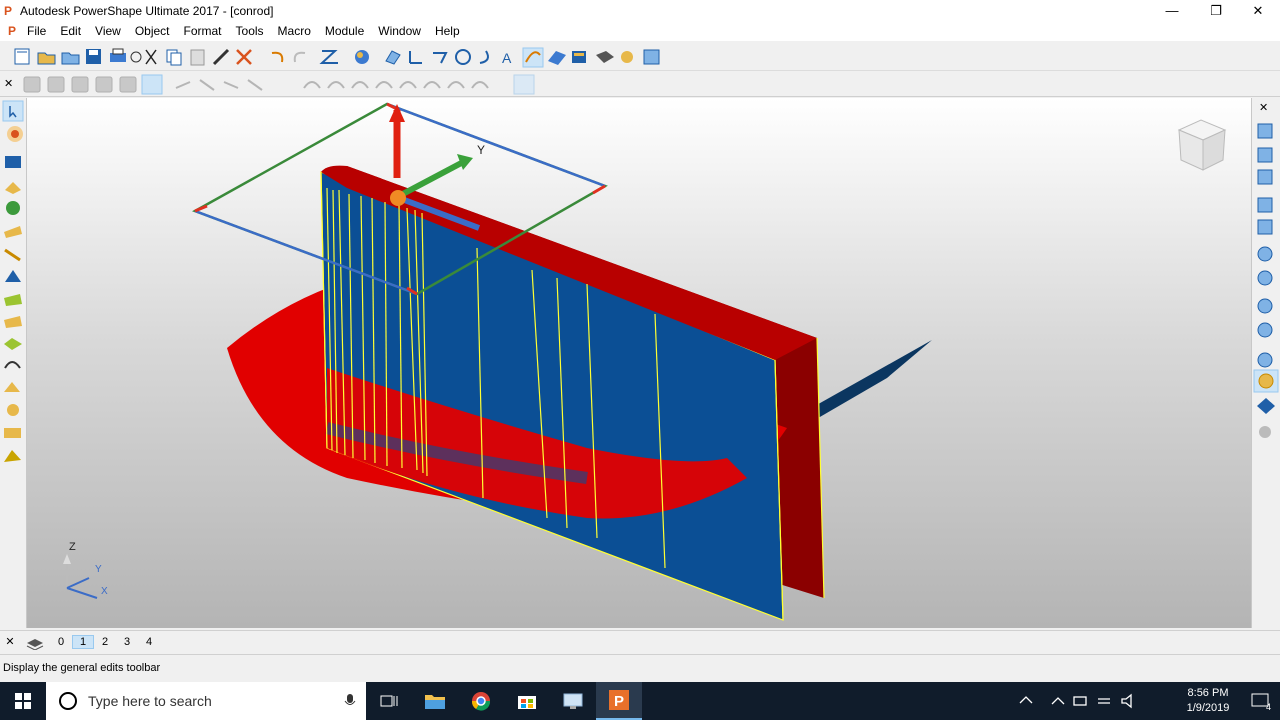  What do you see at coordinates (70, 31) in the screenshot?
I see `menu-edit: Edit` at bounding box center [70, 31].